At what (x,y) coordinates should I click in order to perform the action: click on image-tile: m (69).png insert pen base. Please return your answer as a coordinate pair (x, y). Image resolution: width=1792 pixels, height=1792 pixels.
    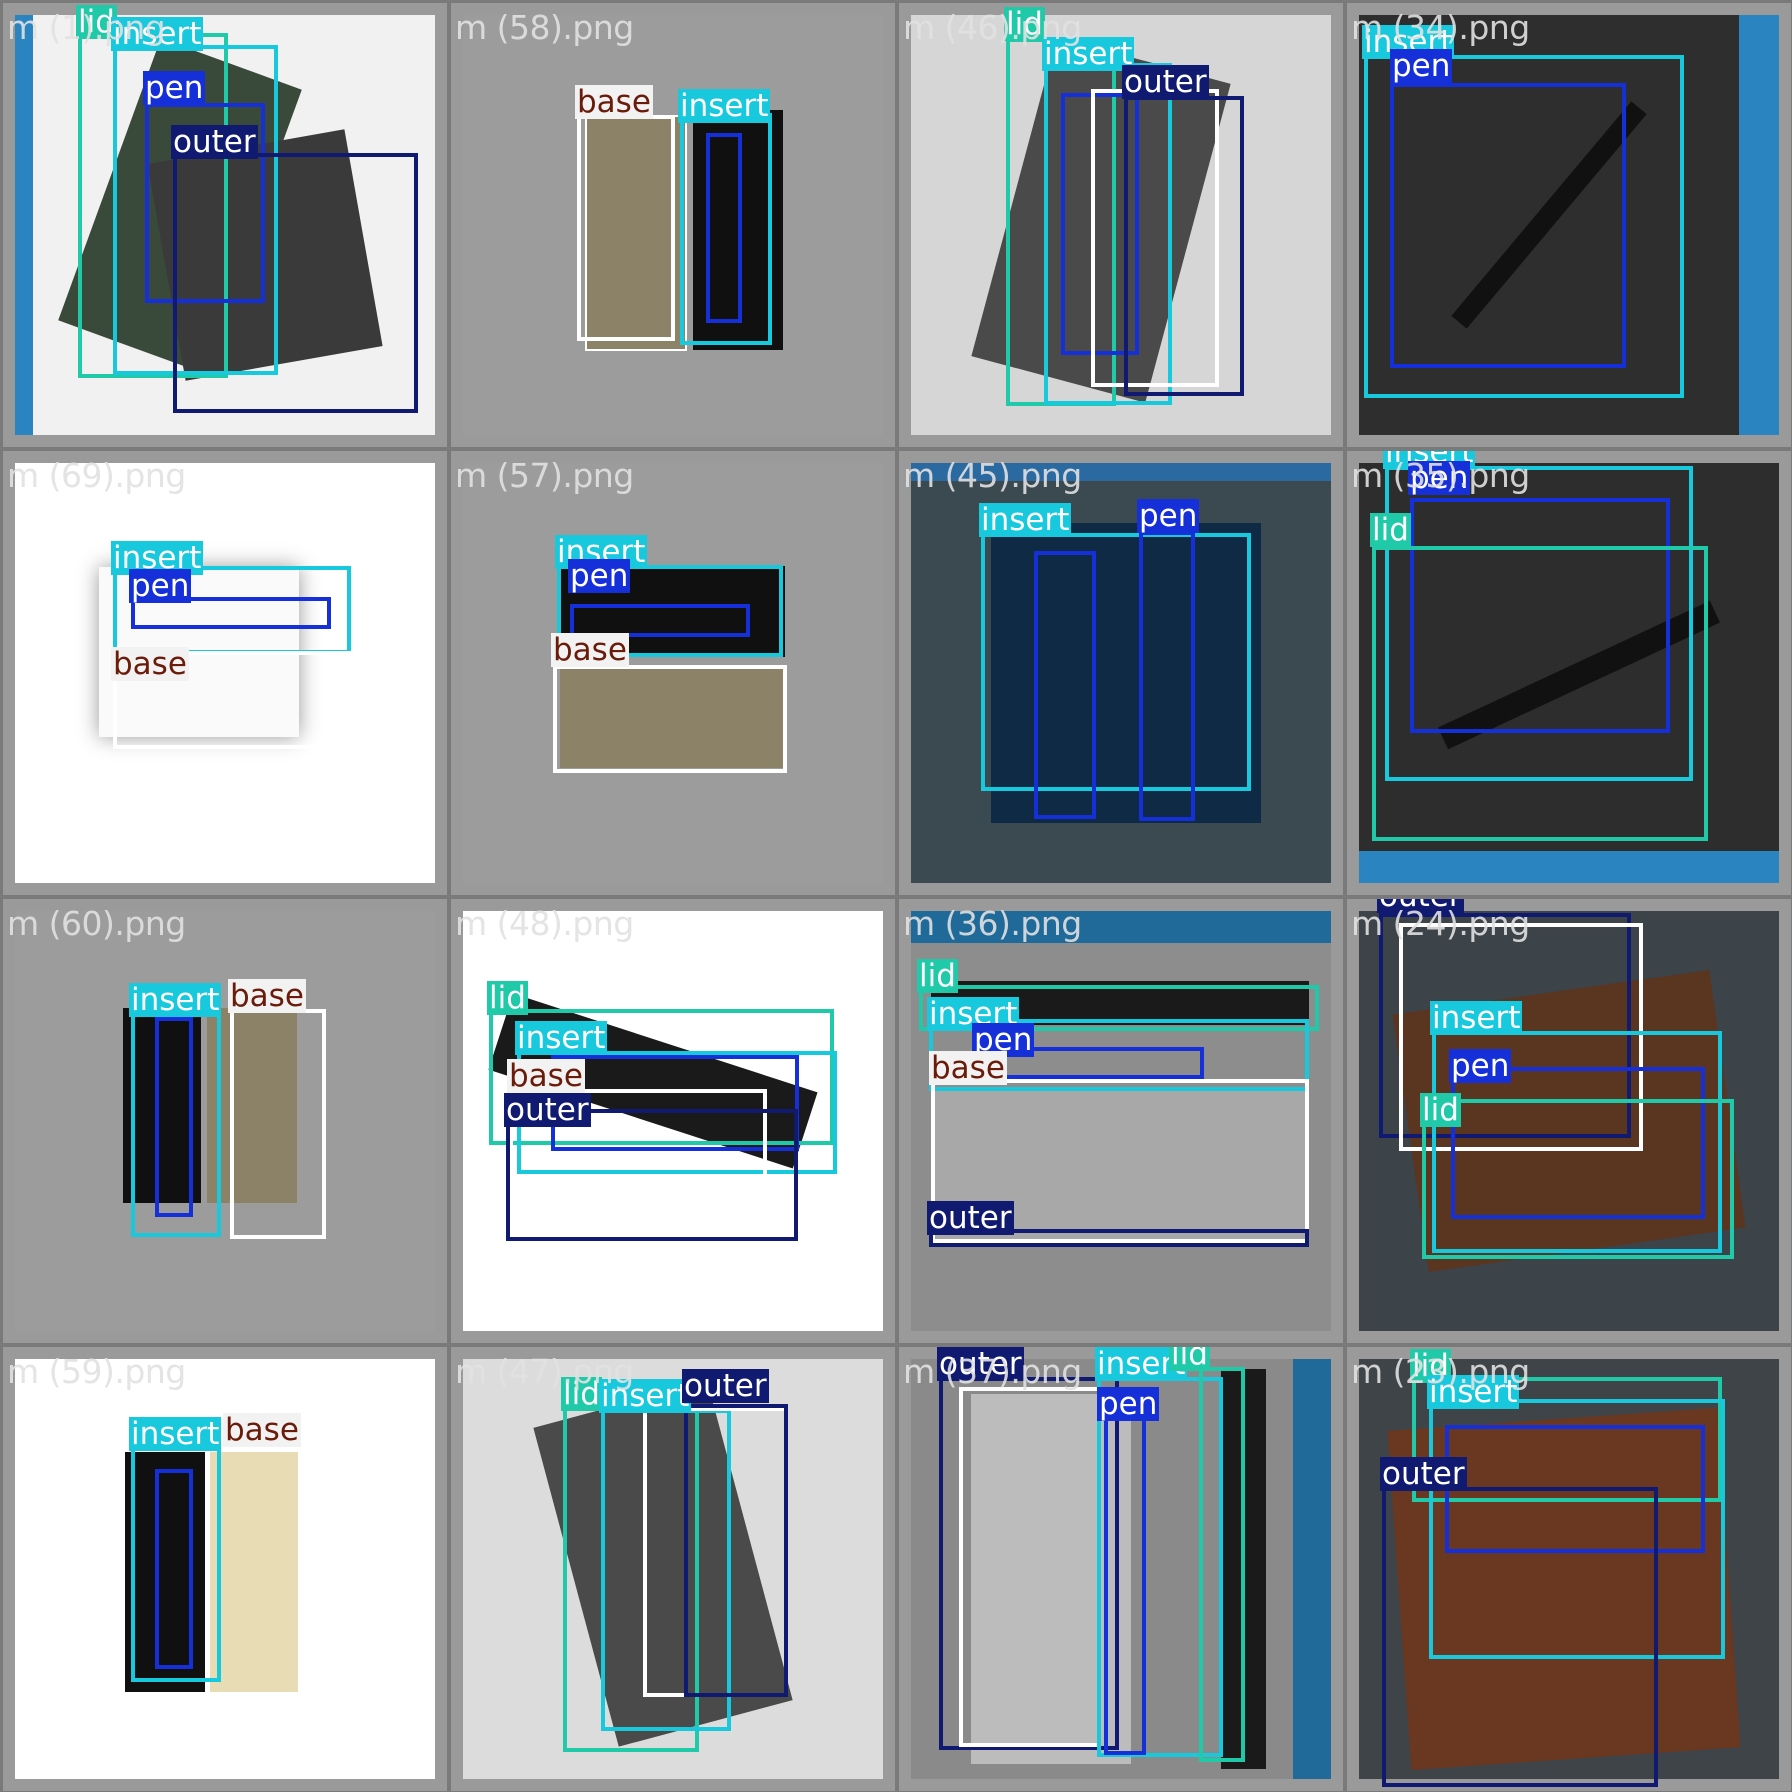
    Looking at the image, I should click on (225, 673).